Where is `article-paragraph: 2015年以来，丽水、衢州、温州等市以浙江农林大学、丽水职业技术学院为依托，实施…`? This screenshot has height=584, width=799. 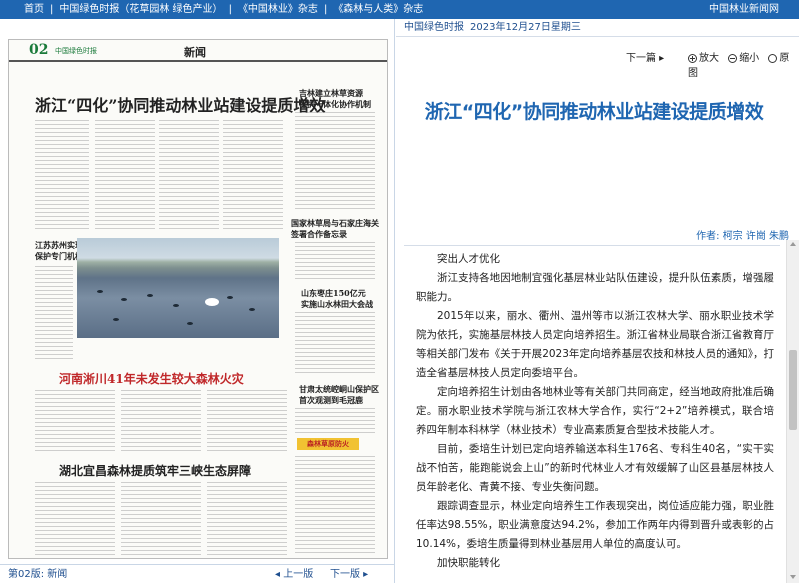 article-paragraph: 2015年以来，丽水、衢州、温州等市以浙江农林大学、丽水职业技术学院为依托，实施… is located at coordinates (595, 344).